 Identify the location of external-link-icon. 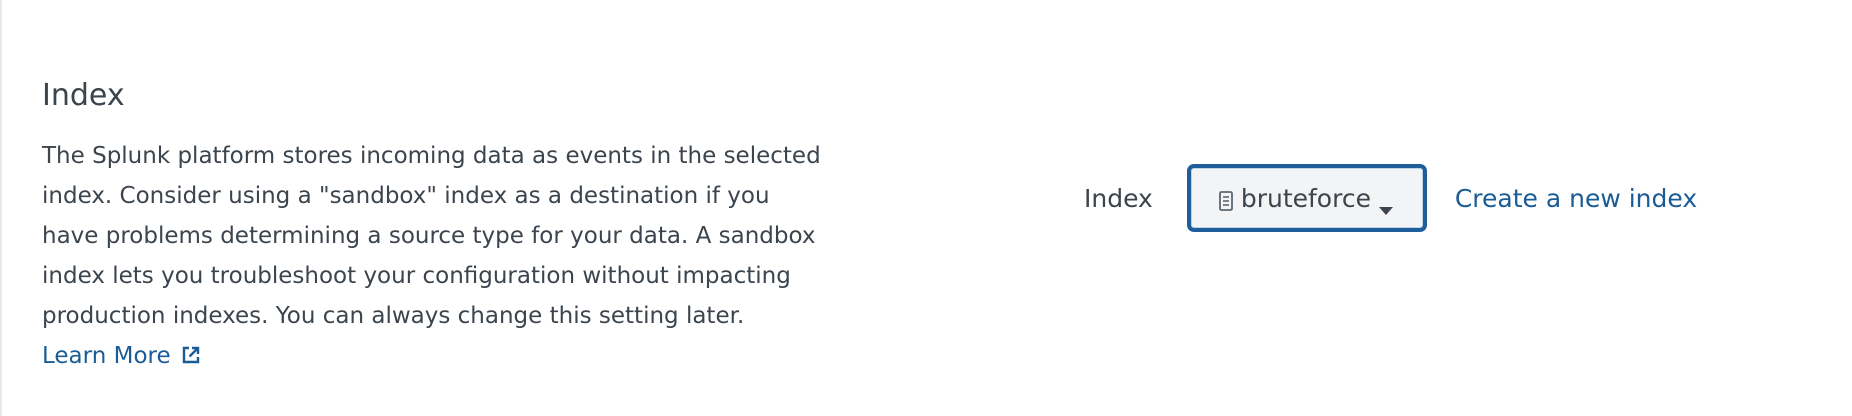
(191, 351).